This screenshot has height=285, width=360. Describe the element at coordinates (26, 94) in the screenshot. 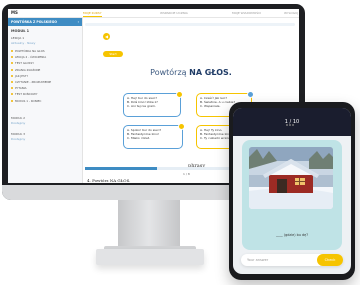

I see `sidebar-item-label: TEST KOŃCOWY` at that location.